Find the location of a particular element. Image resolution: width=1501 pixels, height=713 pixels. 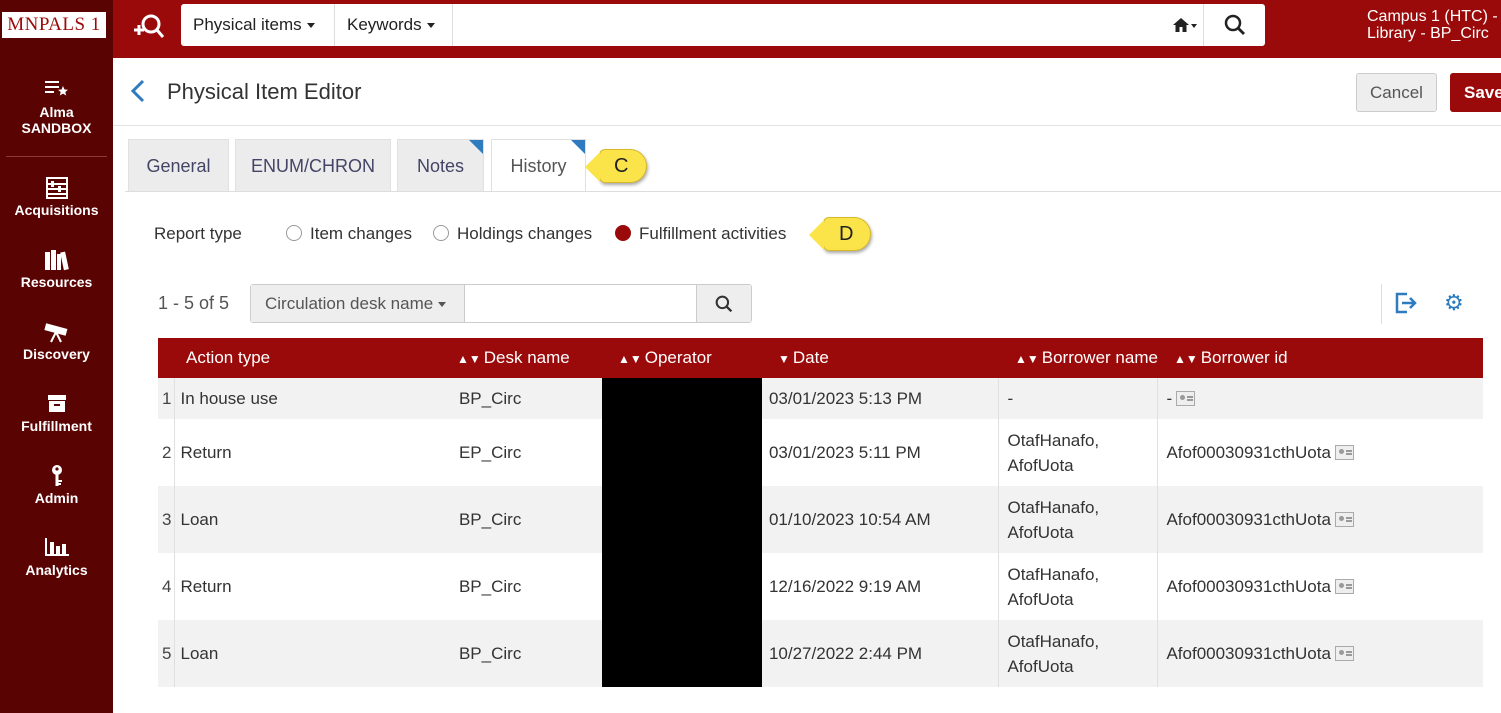

search-button is located at coordinates (1234, 25).